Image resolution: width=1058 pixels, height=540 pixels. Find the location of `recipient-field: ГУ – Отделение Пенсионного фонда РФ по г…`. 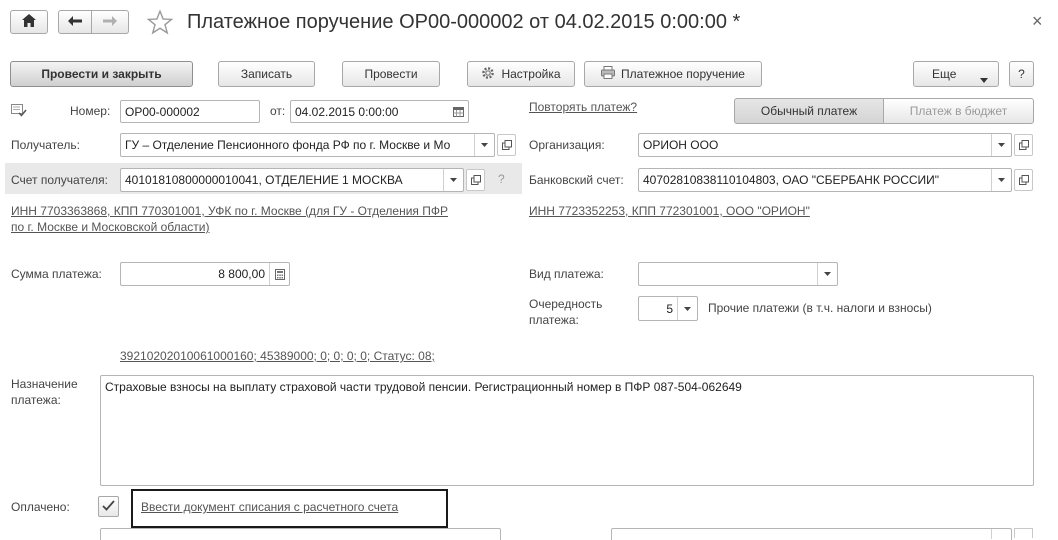

recipient-field: ГУ – Отделение Пенсионного фонда РФ по г… is located at coordinates (307, 145).